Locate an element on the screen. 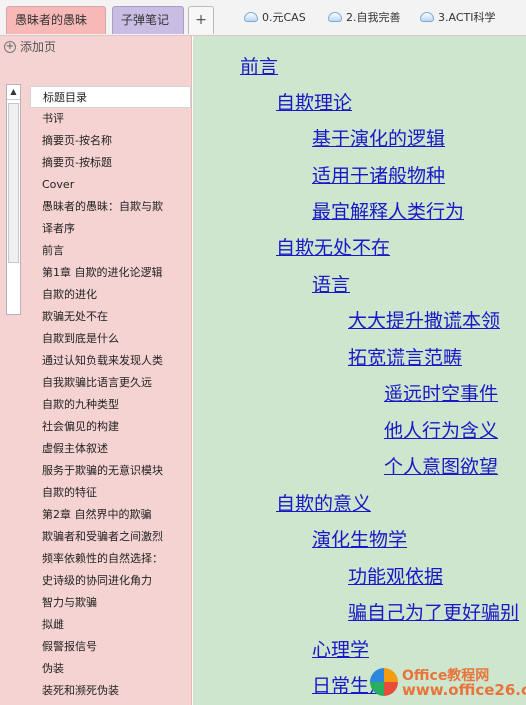  page-item: Cover is located at coordinates (110, 185).